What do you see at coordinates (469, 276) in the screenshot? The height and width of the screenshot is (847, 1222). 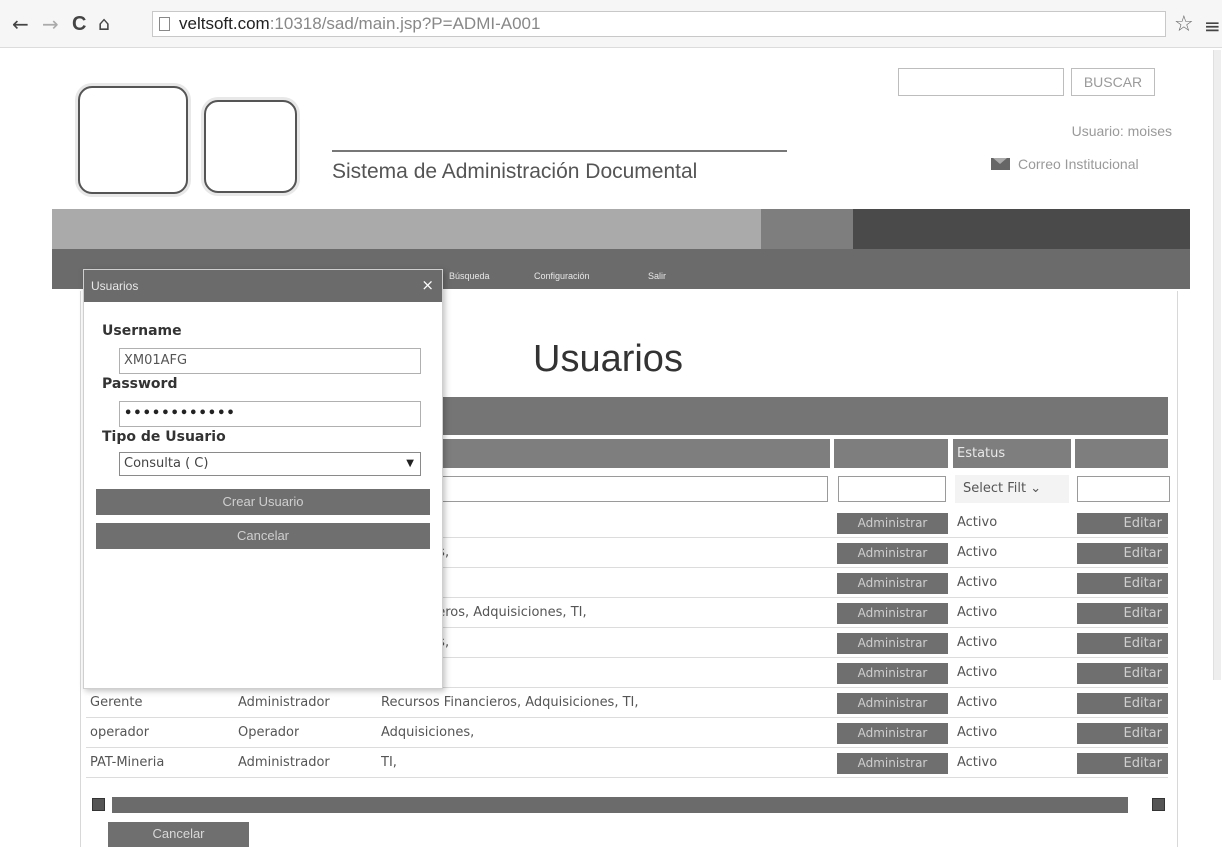 I see `nav-item-busqueda: Búsqueda` at bounding box center [469, 276].